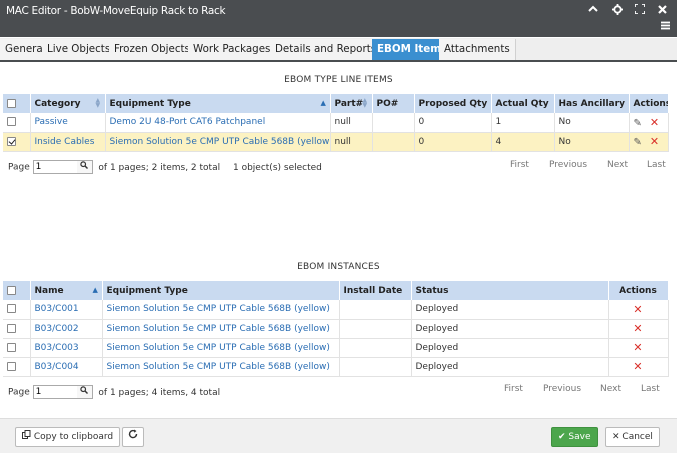 The width and height of the screenshot is (677, 453). I want to click on name-link: B03/C001, so click(57, 309).